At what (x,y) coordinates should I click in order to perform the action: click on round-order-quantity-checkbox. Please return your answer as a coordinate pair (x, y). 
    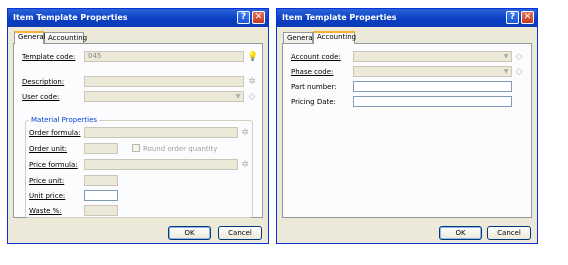
    Looking at the image, I should click on (136, 148).